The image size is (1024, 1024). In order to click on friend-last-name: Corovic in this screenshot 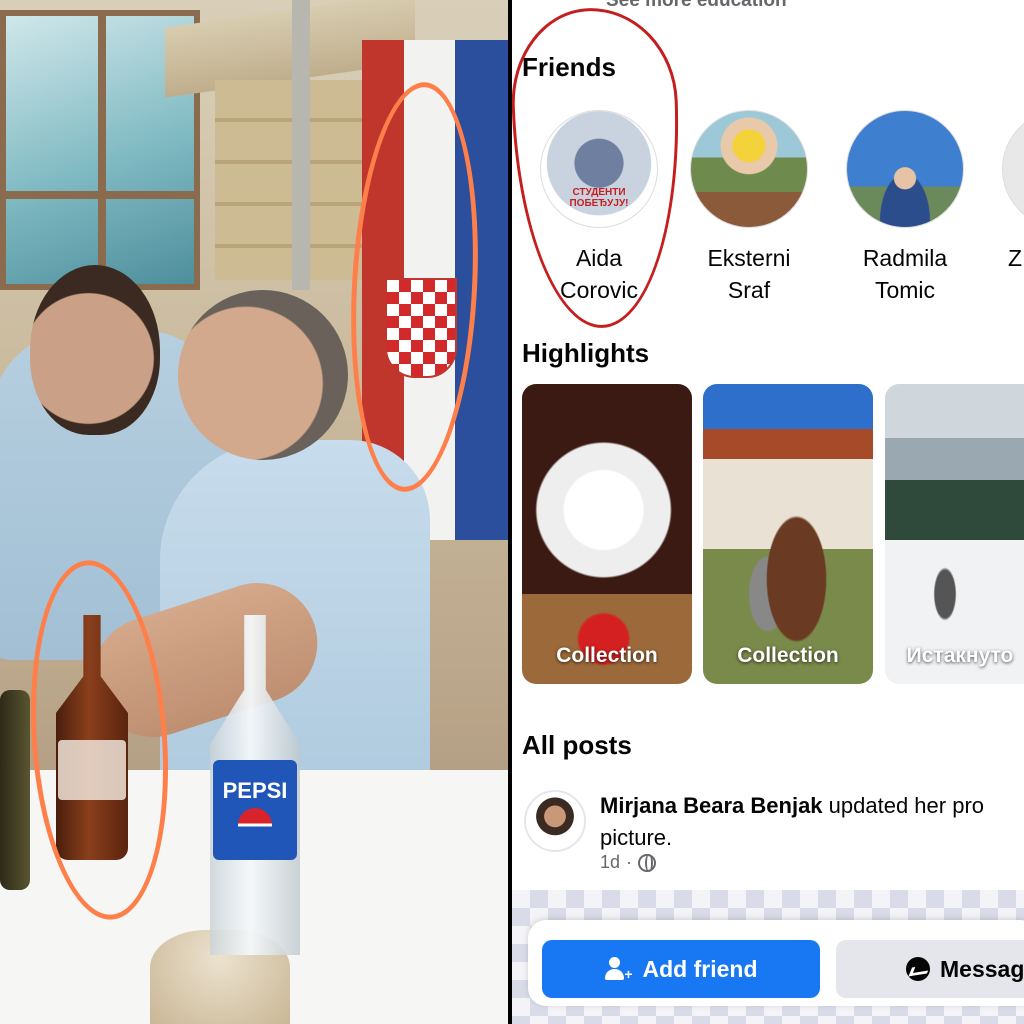, I will do `click(599, 290)`.